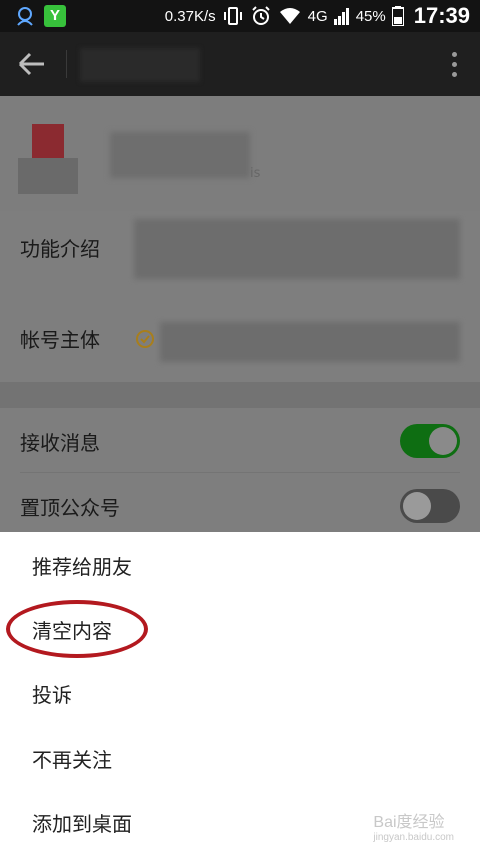 The image size is (480, 853). I want to click on battery-percent: 45%, so click(370, 16).